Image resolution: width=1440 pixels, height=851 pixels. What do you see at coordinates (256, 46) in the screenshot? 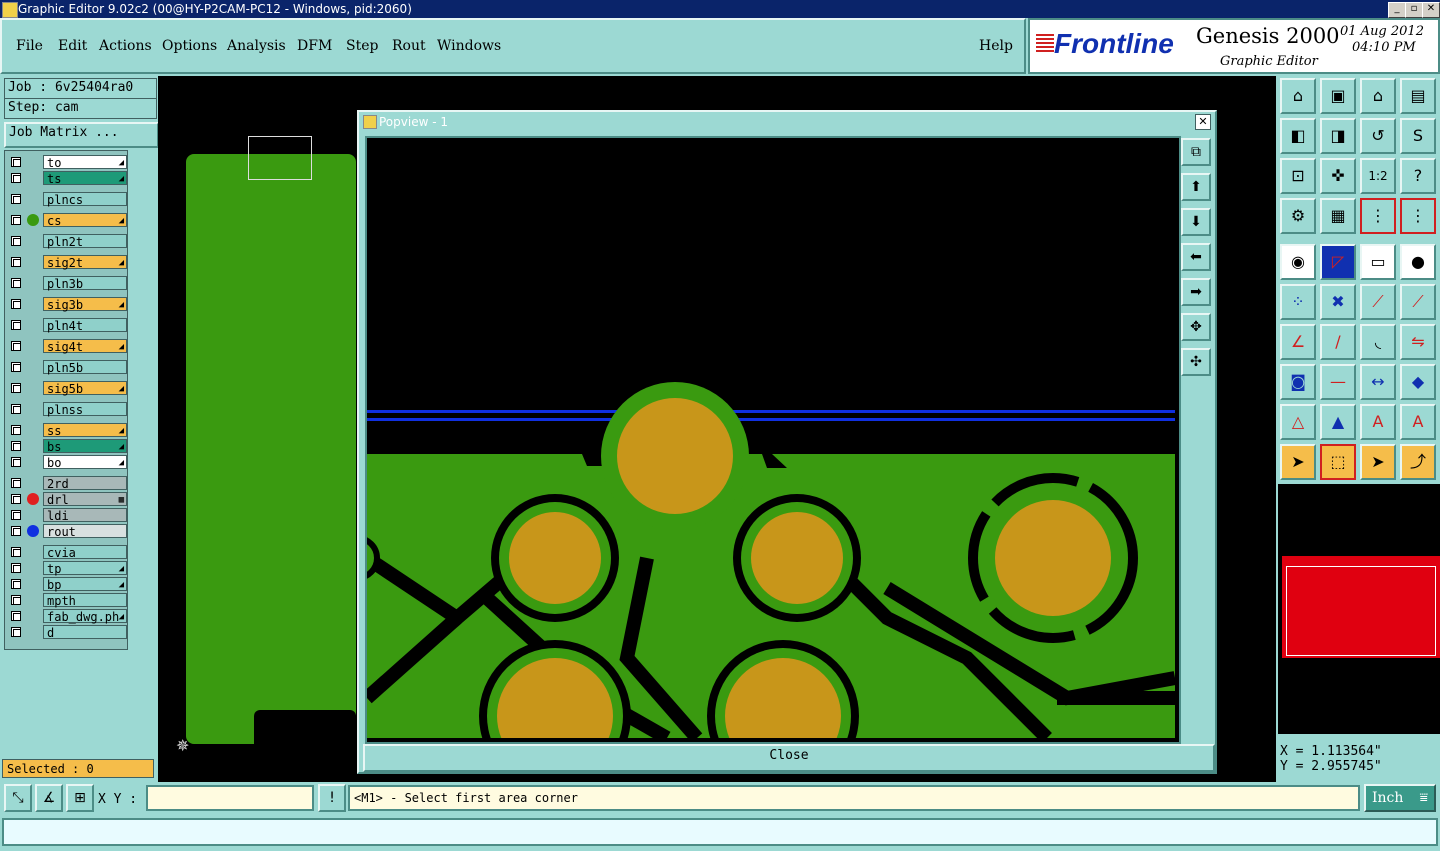
I see `menu-analysis: Analysis` at bounding box center [256, 46].